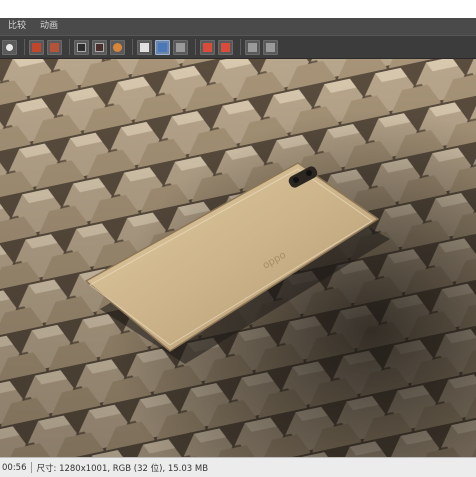  I want to click on save-red-icon, so click(54, 47).